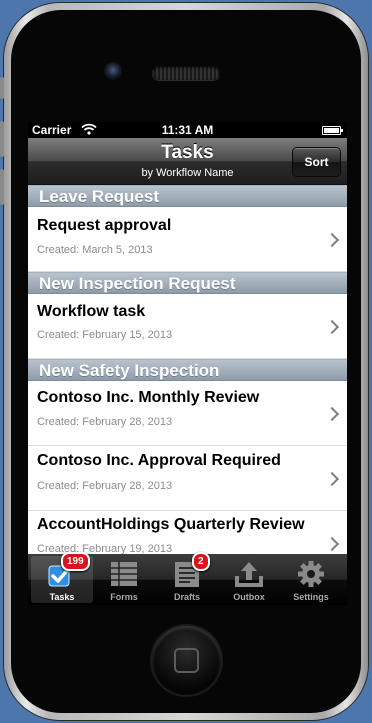 The width and height of the screenshot is (372, 723). I want to click on task-created-date: Created: March 5, 2013, so click(95, 250).